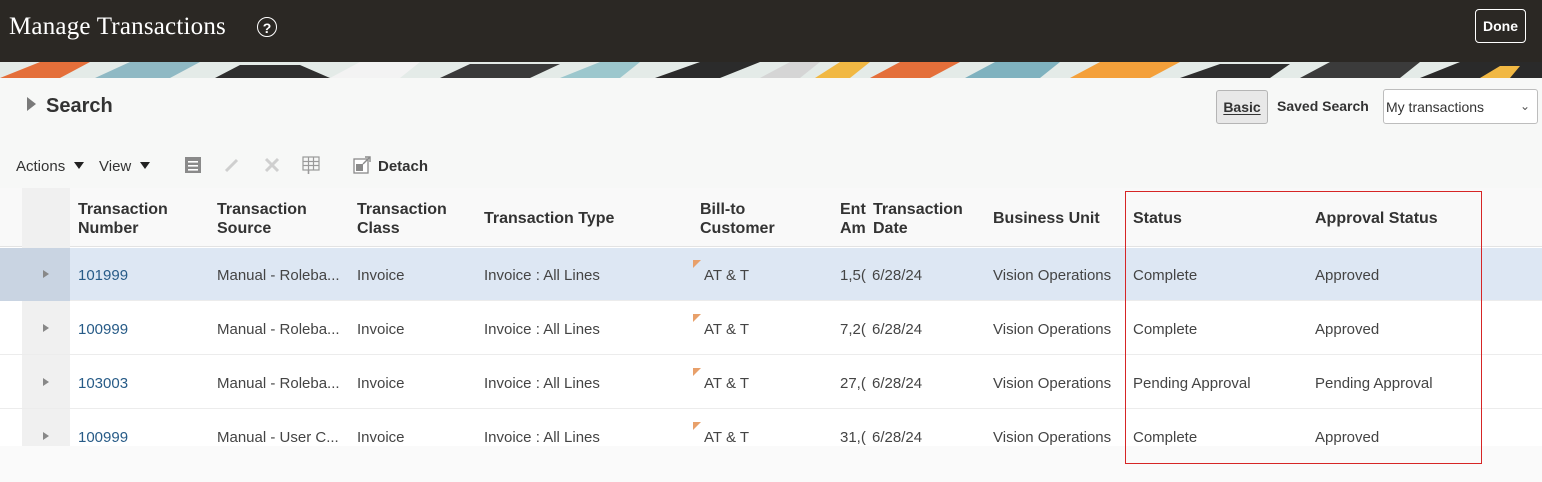  What do you see at coordinates (1435, 107) in the screenshot?
I see `saved-search-value: My transactions` at bounding box center [1435, 107].